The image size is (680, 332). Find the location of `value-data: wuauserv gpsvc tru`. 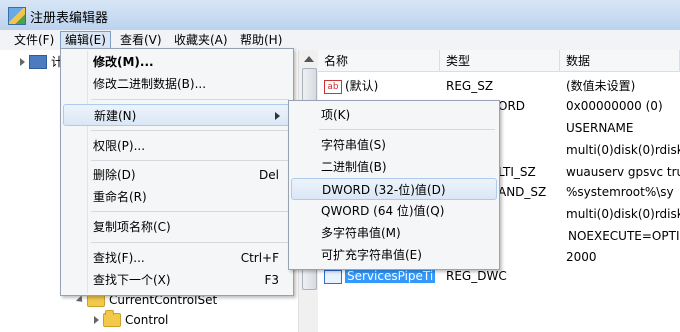

value-data: wuauserv gpsvc tru is located at coordinates (623, 172).